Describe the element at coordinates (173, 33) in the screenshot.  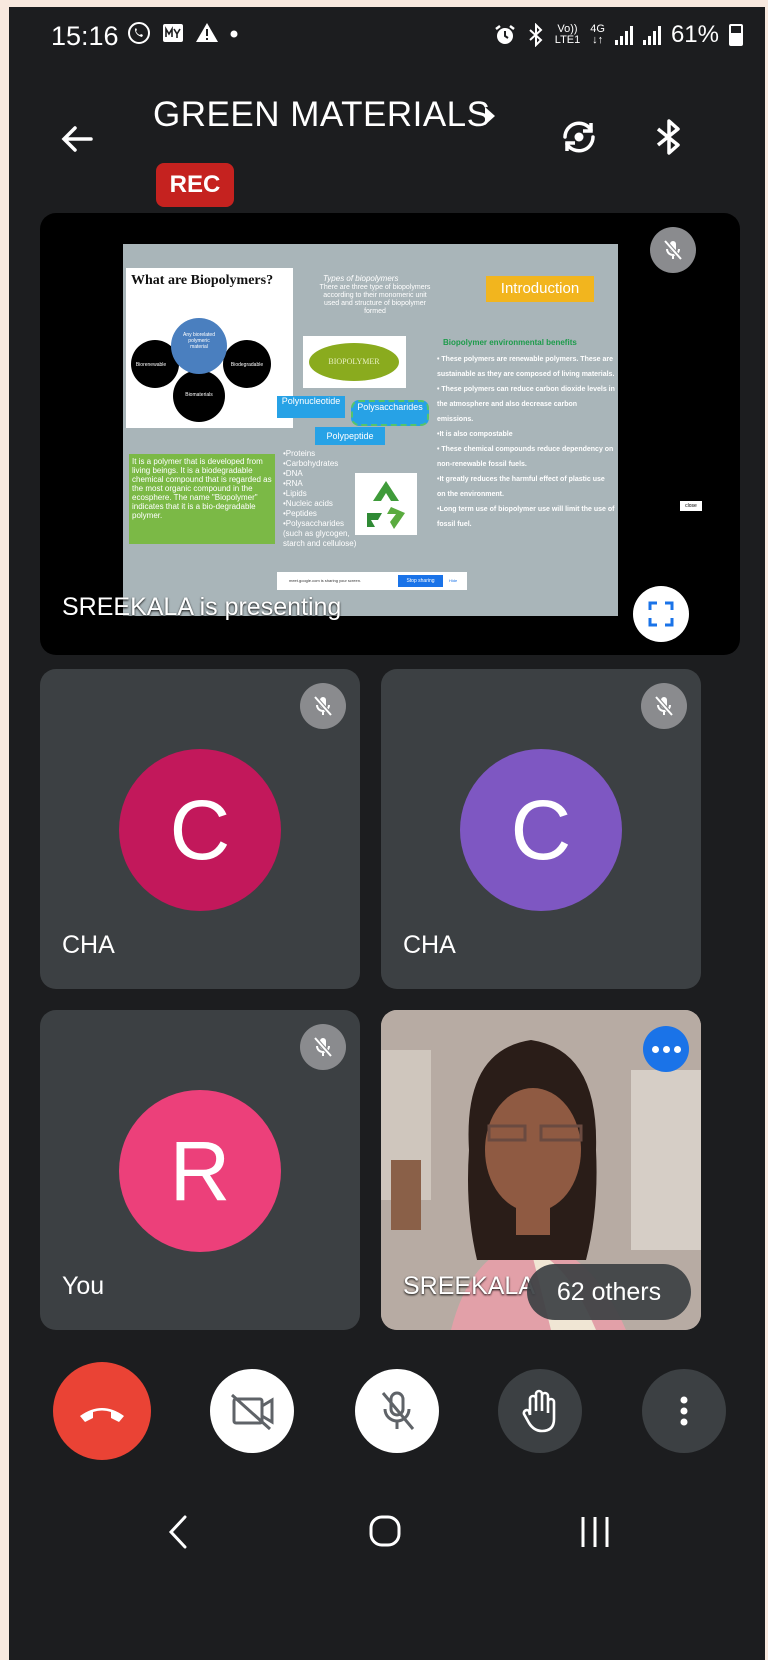
I see `myjio-icon` at that location.